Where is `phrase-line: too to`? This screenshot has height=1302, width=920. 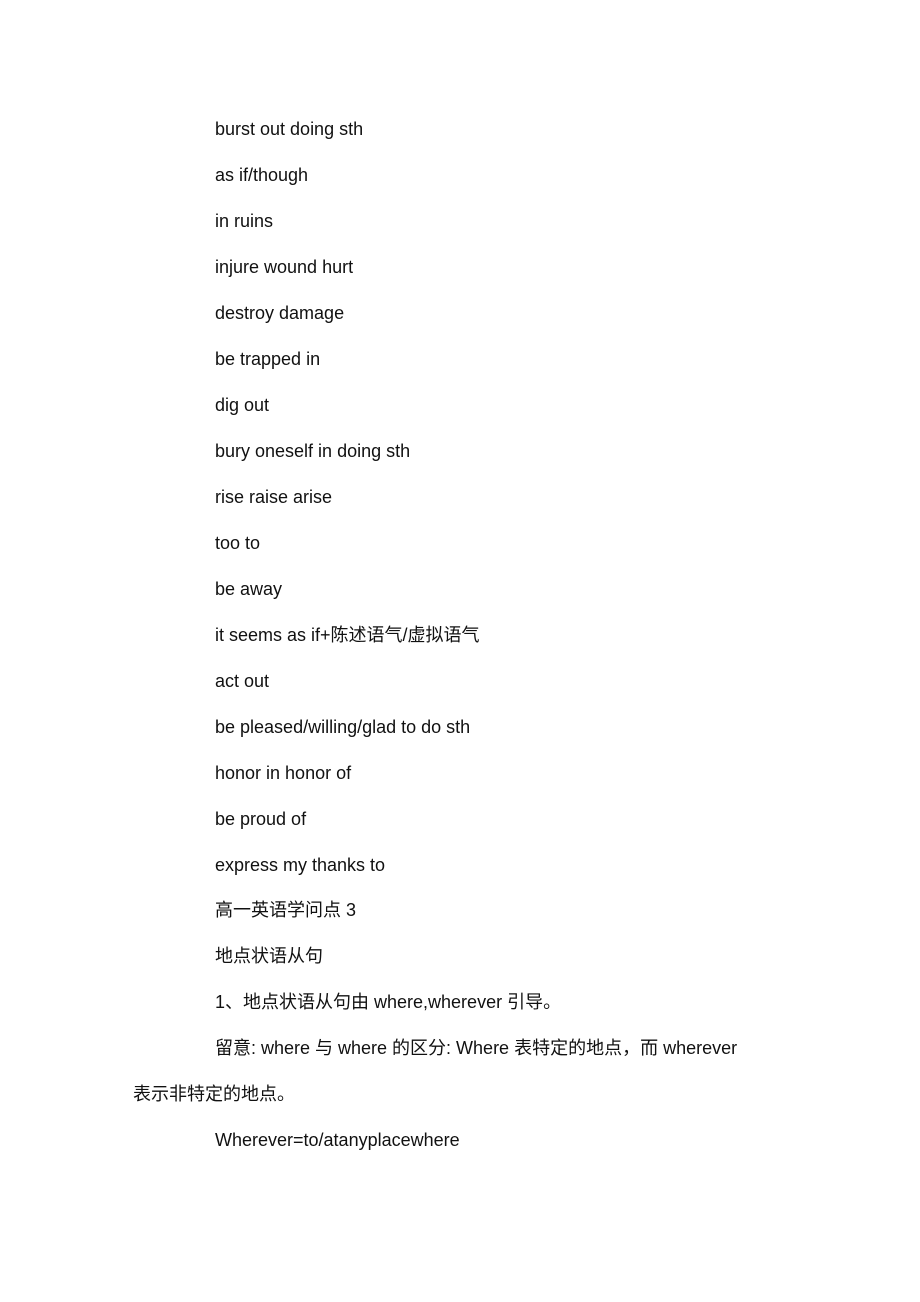
phrase-line: too to is located at coordinates (238, 543).